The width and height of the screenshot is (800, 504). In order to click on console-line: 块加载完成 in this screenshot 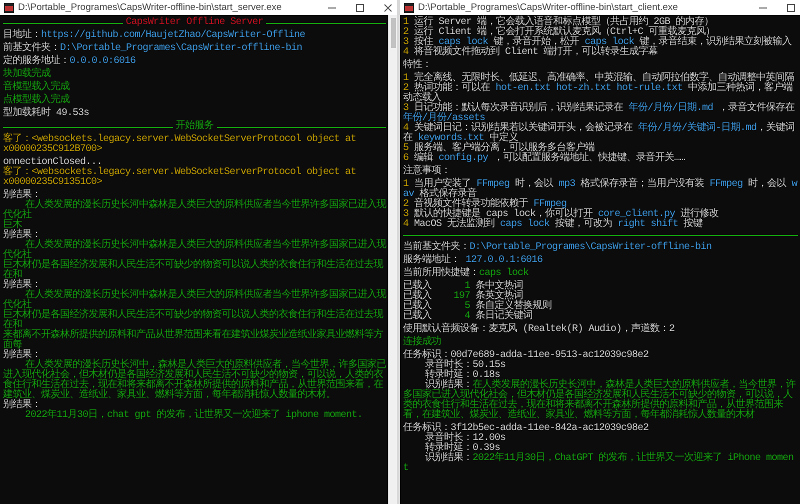, I will do `click(27, 75)`.